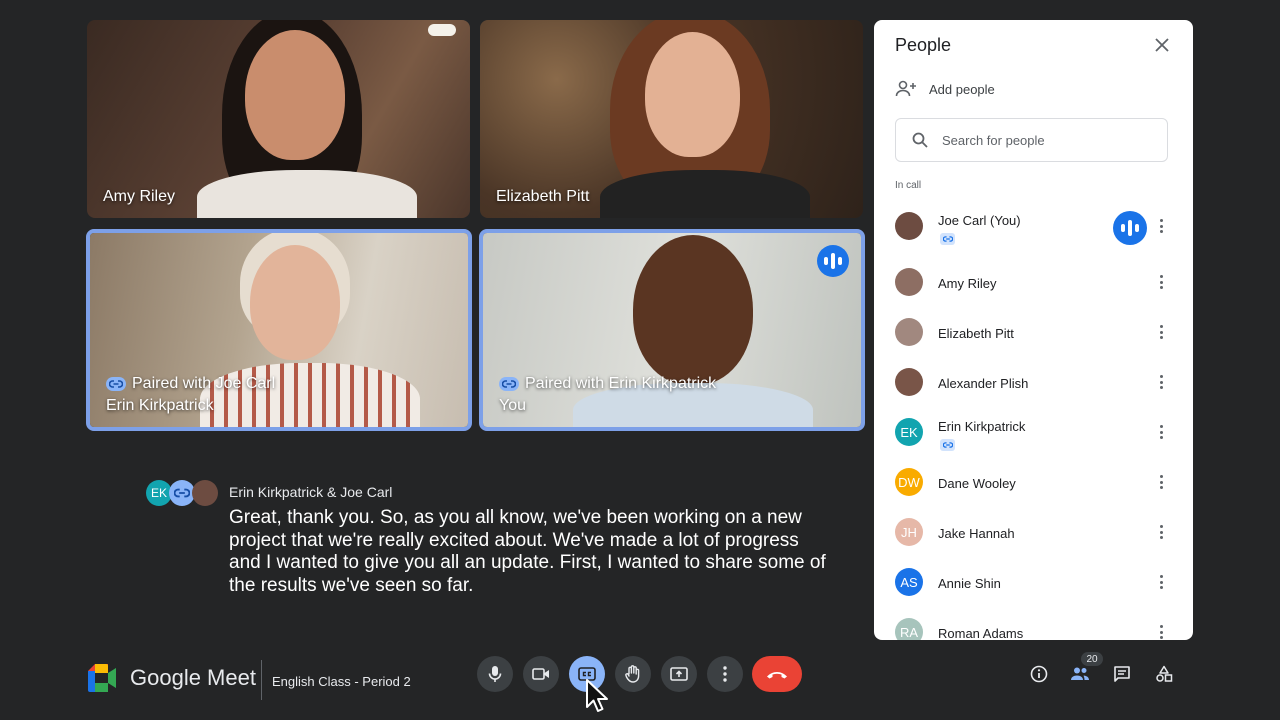  Describe the element at coordinates (1033, 230) in the screenshot. I see `participant-row: Joe Carl (You)` at that location.